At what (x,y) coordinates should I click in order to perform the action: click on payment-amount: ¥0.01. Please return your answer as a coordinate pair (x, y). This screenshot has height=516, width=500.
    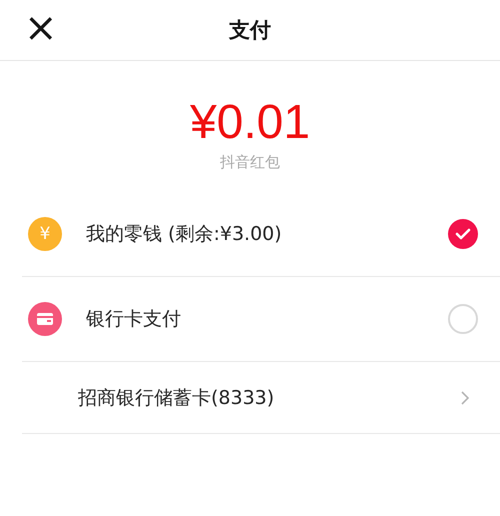
    Looking at the image, I should click on (250, 123).